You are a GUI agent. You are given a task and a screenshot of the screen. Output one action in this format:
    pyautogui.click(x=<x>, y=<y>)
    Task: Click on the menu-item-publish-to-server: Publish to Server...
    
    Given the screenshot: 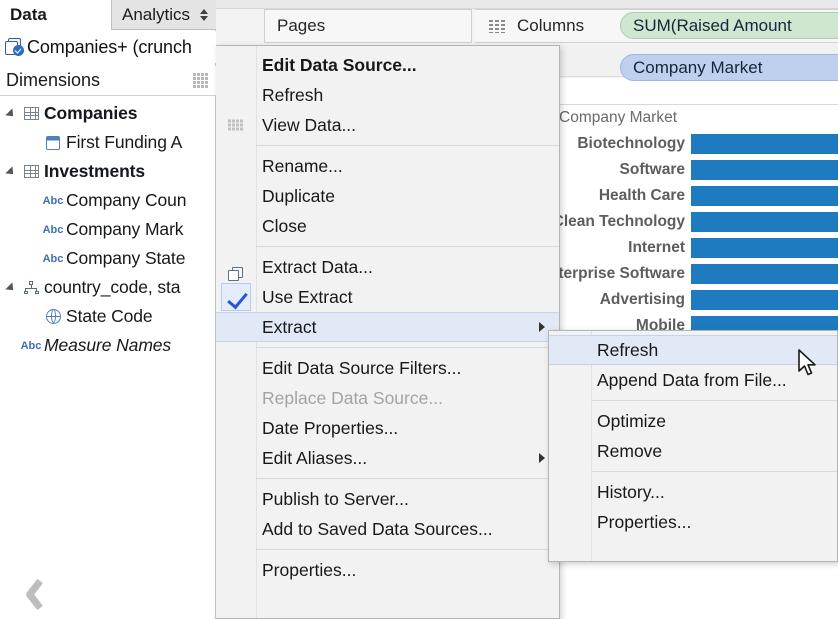 What is the action you would take?
    pyautogui.click(x=387, y=499)
    